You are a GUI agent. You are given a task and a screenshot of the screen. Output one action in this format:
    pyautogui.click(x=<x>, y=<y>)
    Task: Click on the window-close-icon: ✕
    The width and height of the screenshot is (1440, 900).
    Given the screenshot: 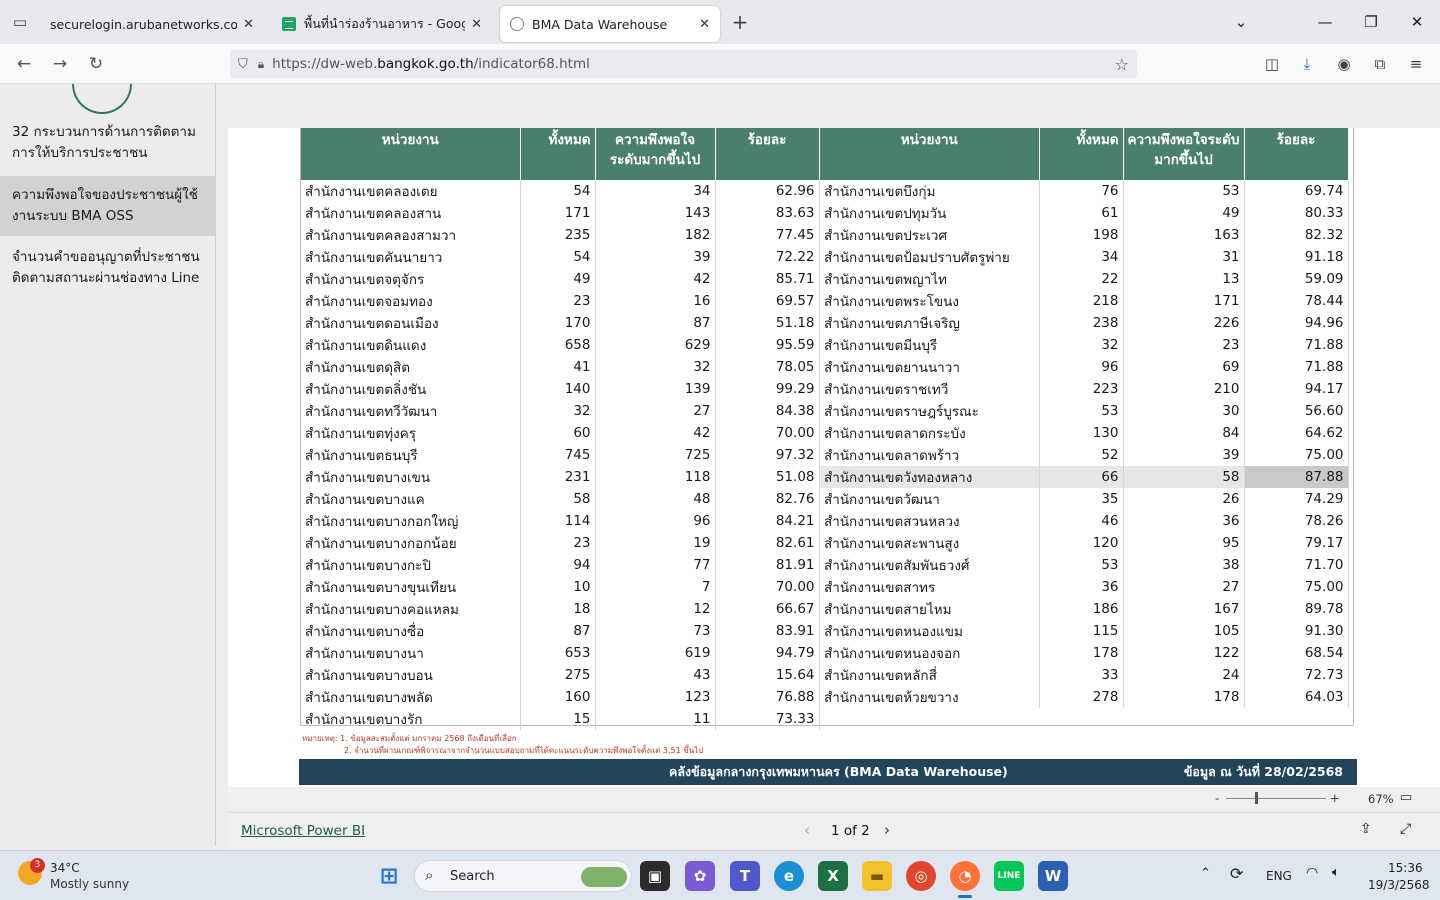 What is the action you would take?
    pyautogui.click(x=1417, y=22)
    